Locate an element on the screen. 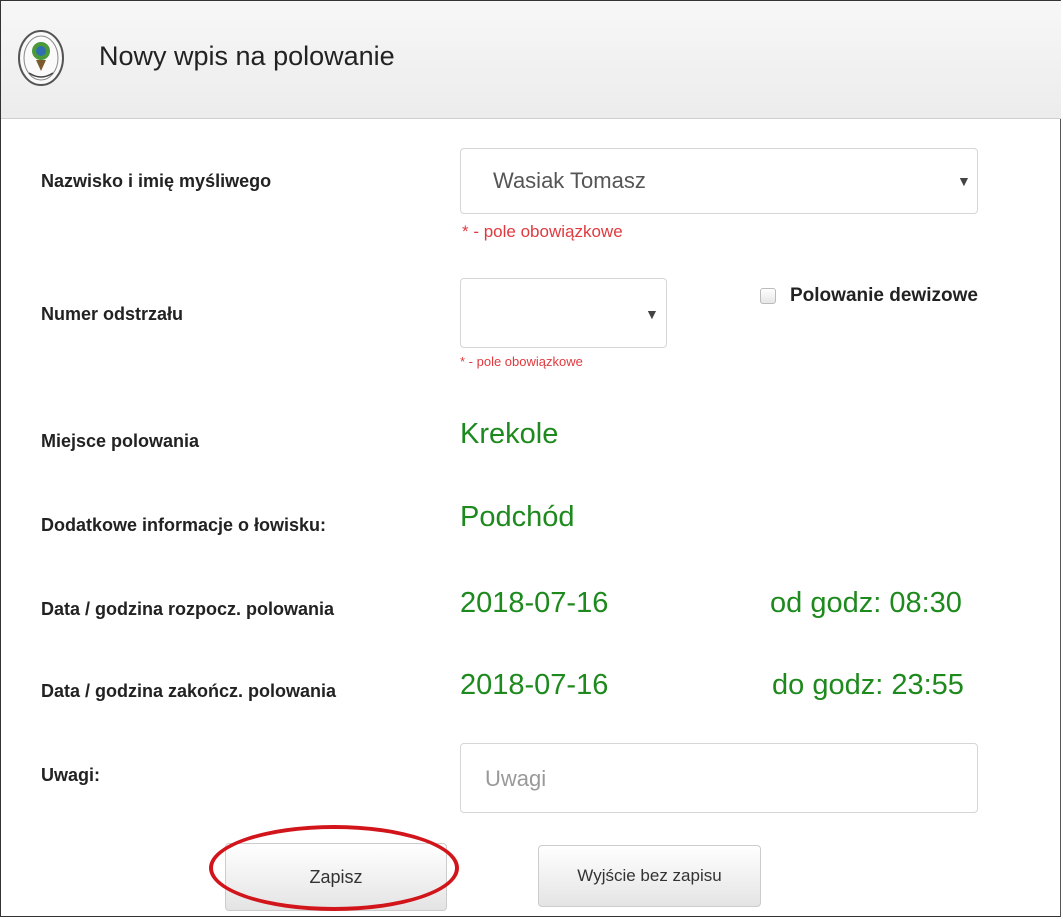 The width and height of the screenshot is (1063, 919). end-time: do godz: 23:55 is located at coordinates (868, 685).